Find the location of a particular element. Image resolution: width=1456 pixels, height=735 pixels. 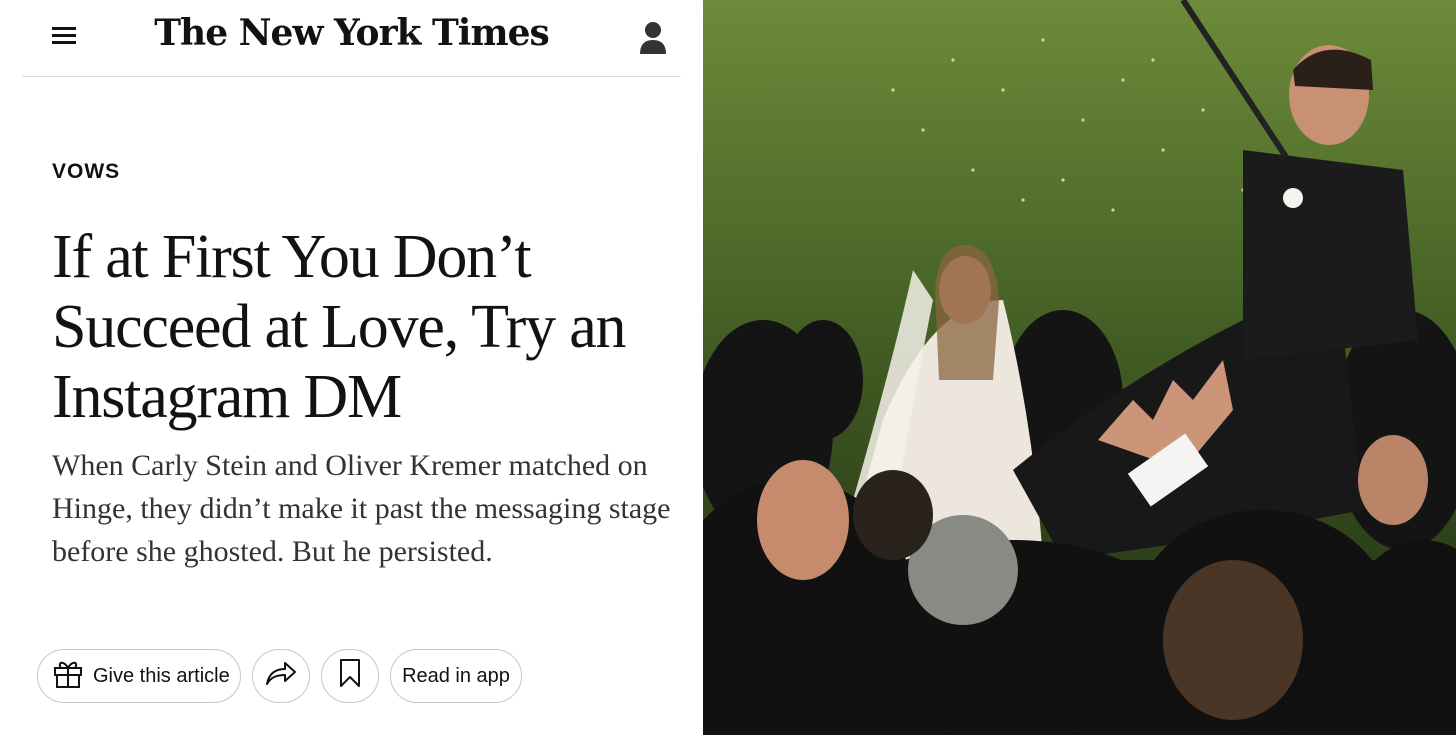

bookmark-icon is located at coordinates (350, 676).